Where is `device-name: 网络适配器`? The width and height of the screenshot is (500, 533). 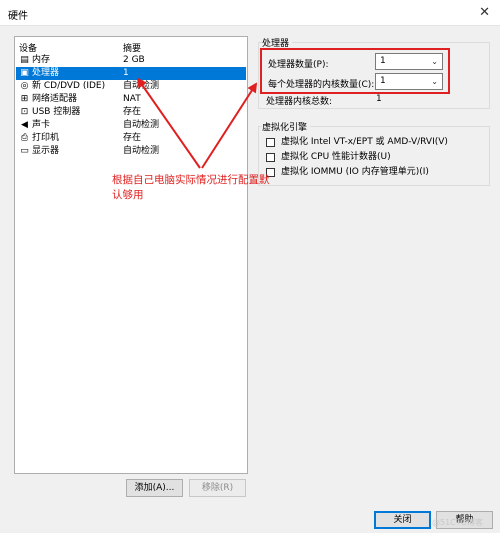
device-name: 网络适配器 is located at coordinates (55, 99).